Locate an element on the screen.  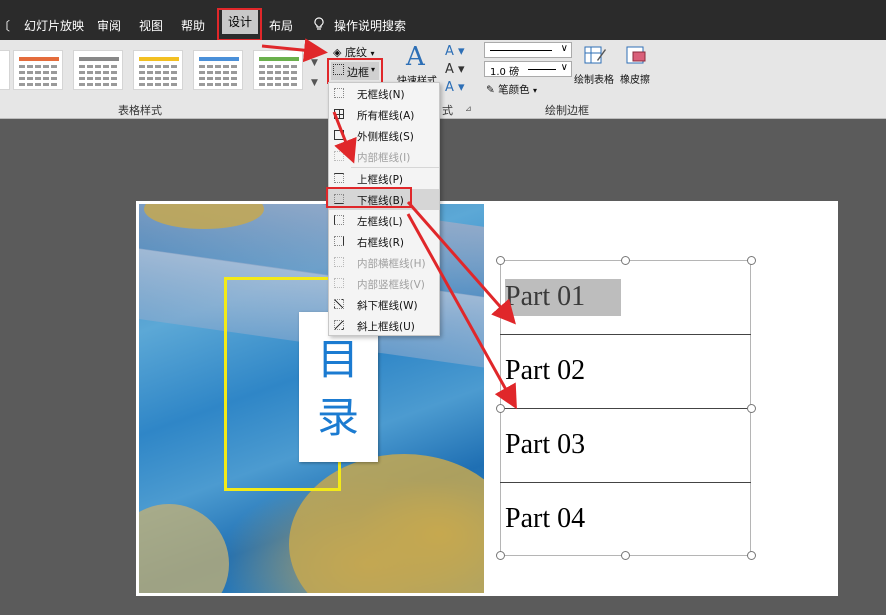
inside-vertical-border-icon is located at coordinates (339, 283).